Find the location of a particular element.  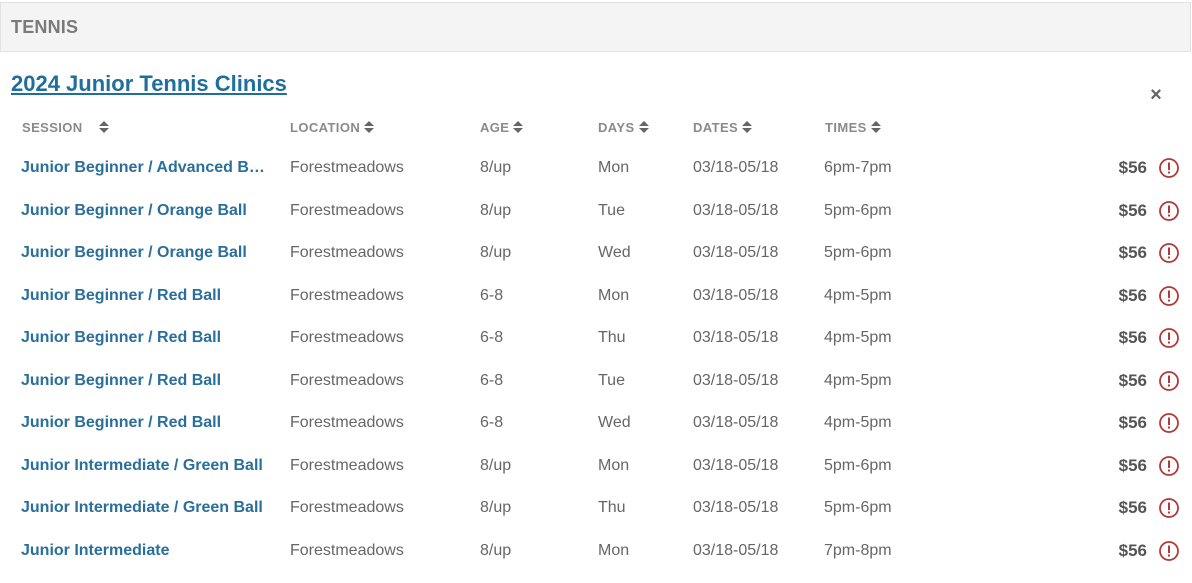

column-header-age: AGE is located at coordinates (502, 127).